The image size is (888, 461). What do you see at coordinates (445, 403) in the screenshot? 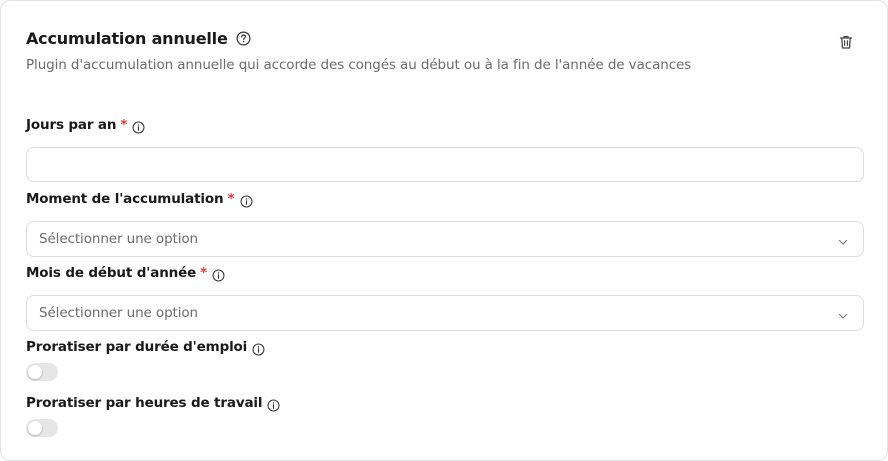
I see `prorate-work-hours-label-row: Proratiser par heures de travail` at bounding box center [445, 403].